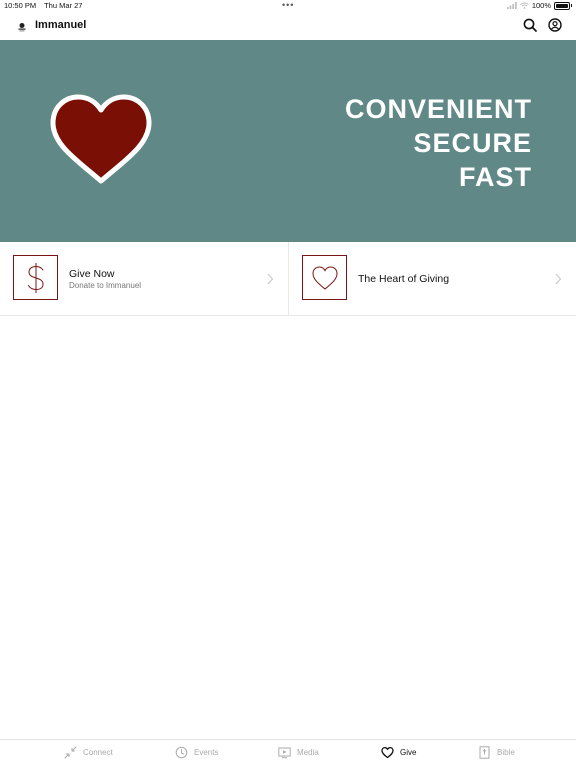 The height and width of the screenshot is (768, 576). What do you see at coordinates (22, 27) in the screenshot?
I see `church-logo-icon` at bounding box center [22, 27].